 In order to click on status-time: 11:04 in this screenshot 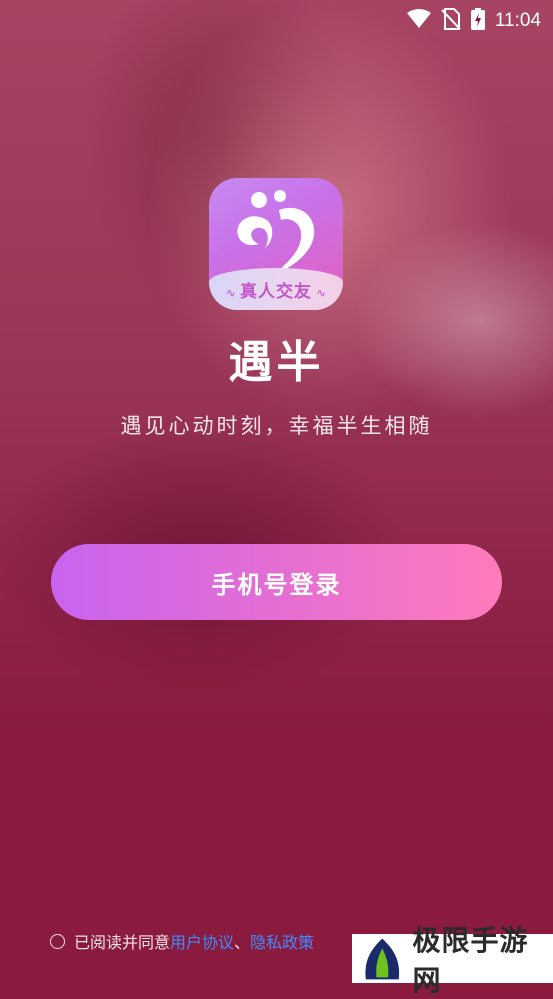, I will do `click(517, 20)`.